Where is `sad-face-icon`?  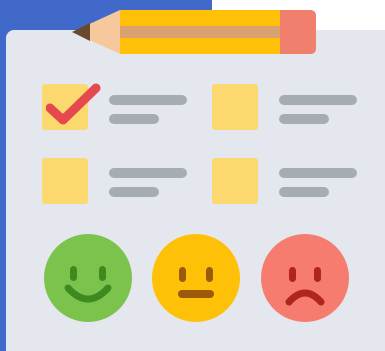 sad-face-icon is located at coordinates (305, 278).